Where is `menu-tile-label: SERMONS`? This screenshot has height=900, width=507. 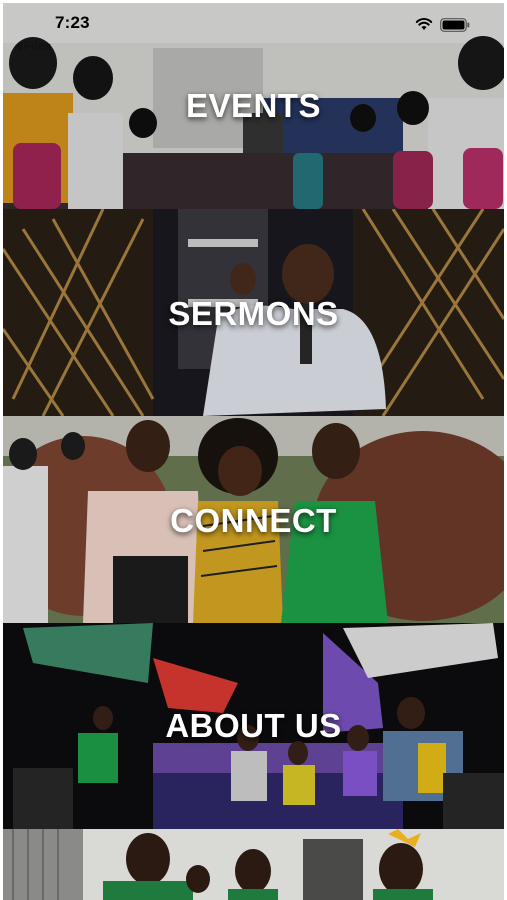
menu-tile-label: SERMONS is located at coordinates (253, 313).